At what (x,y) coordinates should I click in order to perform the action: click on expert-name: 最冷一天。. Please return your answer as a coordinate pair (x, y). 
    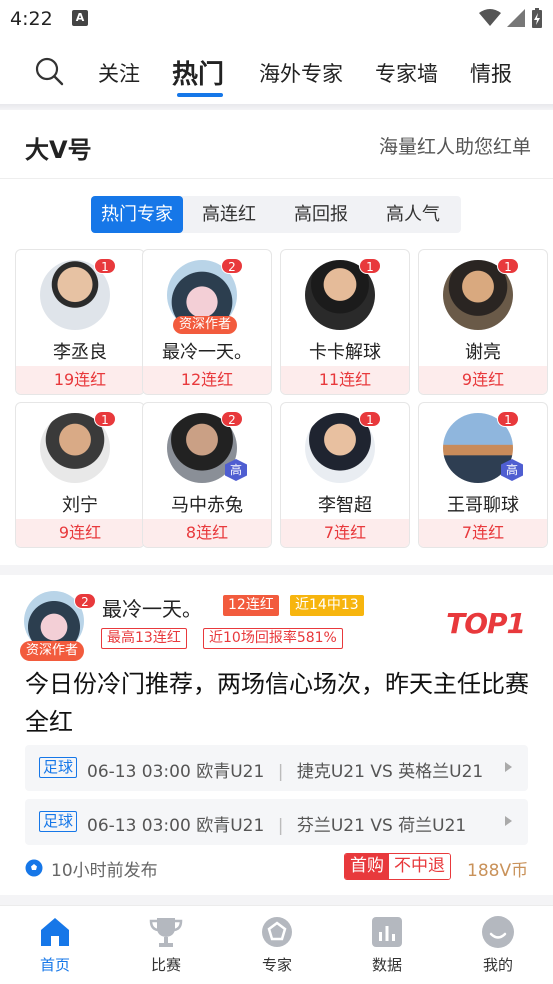
    Looking at the image, I should click on (207, 352).